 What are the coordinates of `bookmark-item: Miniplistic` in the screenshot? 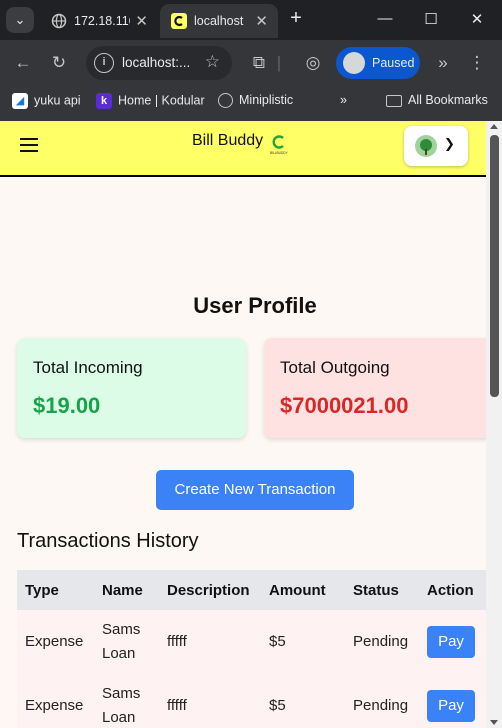 It's located at (255, 103).